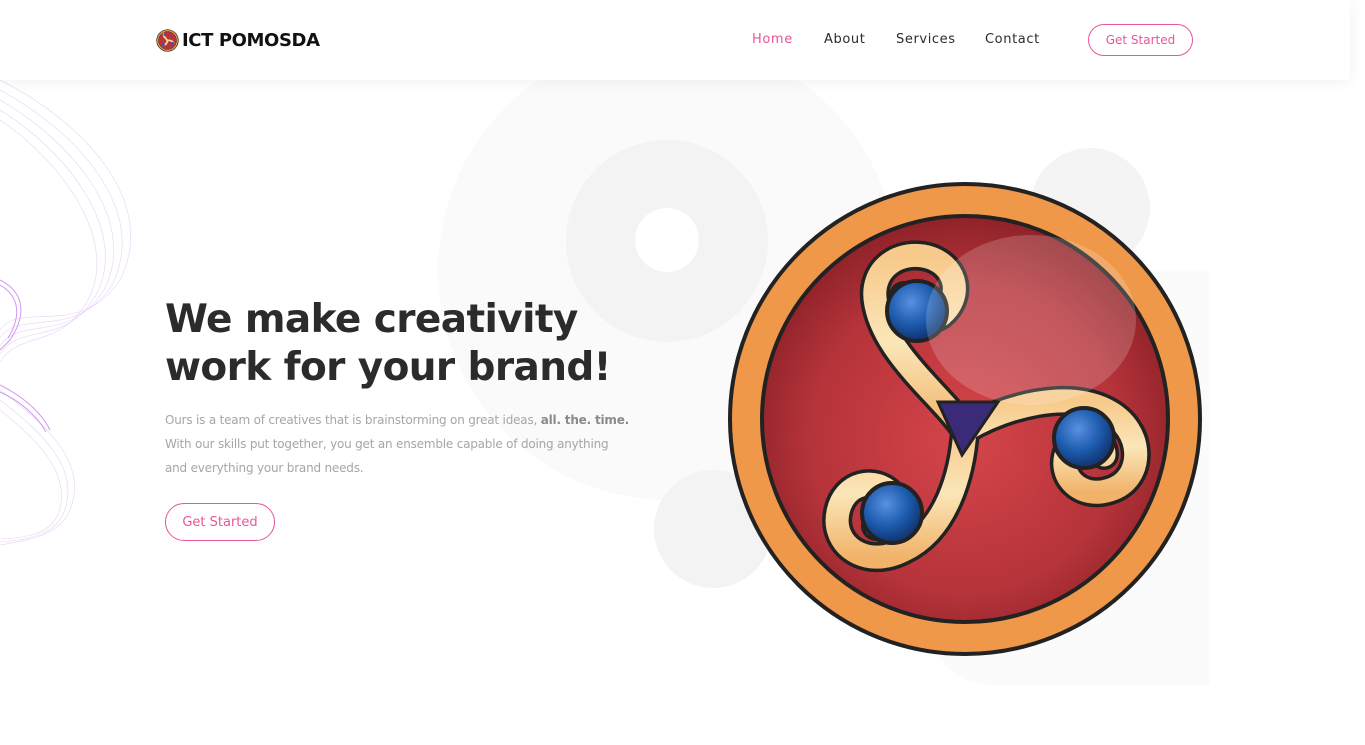 This screenshot has height=745, width=1365. Describe the element at coordinates (388, 367) in the screenshot. I see `hero-title-line-2: work for your brand!` at that location.